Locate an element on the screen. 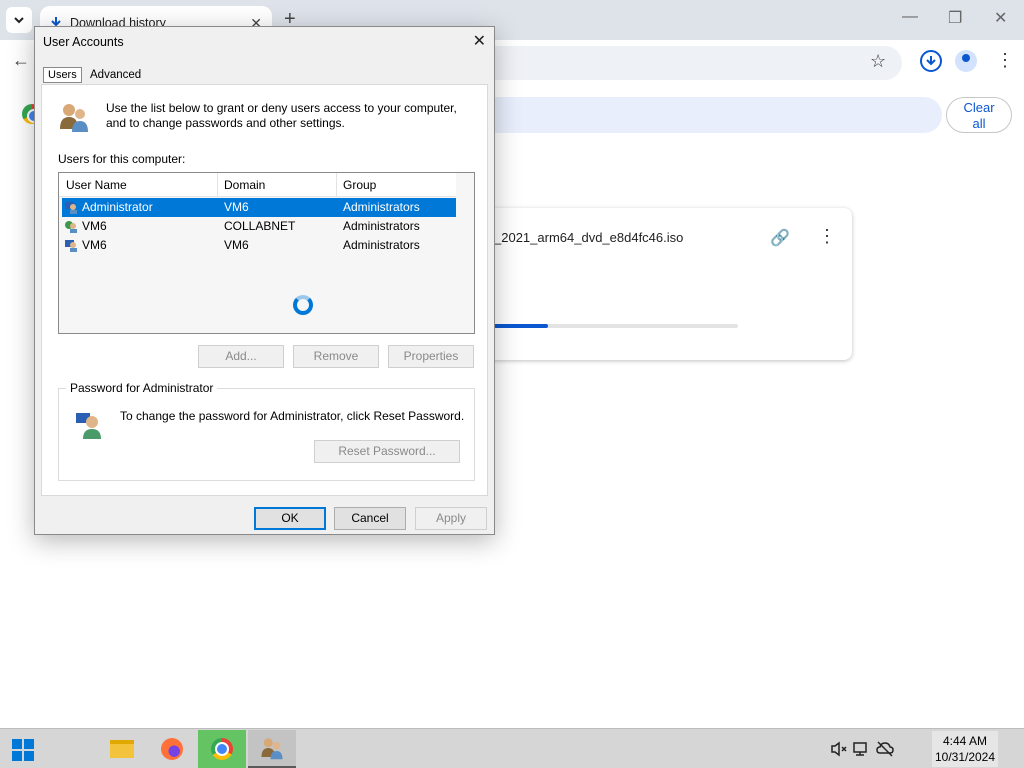  dialog-close-button: ✕ is located at coordinates (479, 41).